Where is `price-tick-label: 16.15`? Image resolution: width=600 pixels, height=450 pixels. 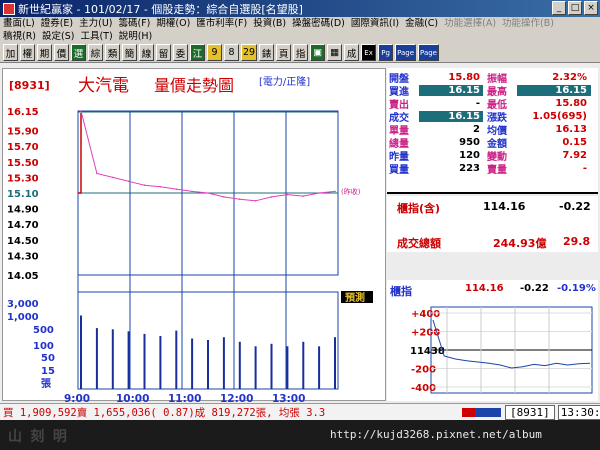
price-tick-label: 16.15 is located at coordinates (23, 112).